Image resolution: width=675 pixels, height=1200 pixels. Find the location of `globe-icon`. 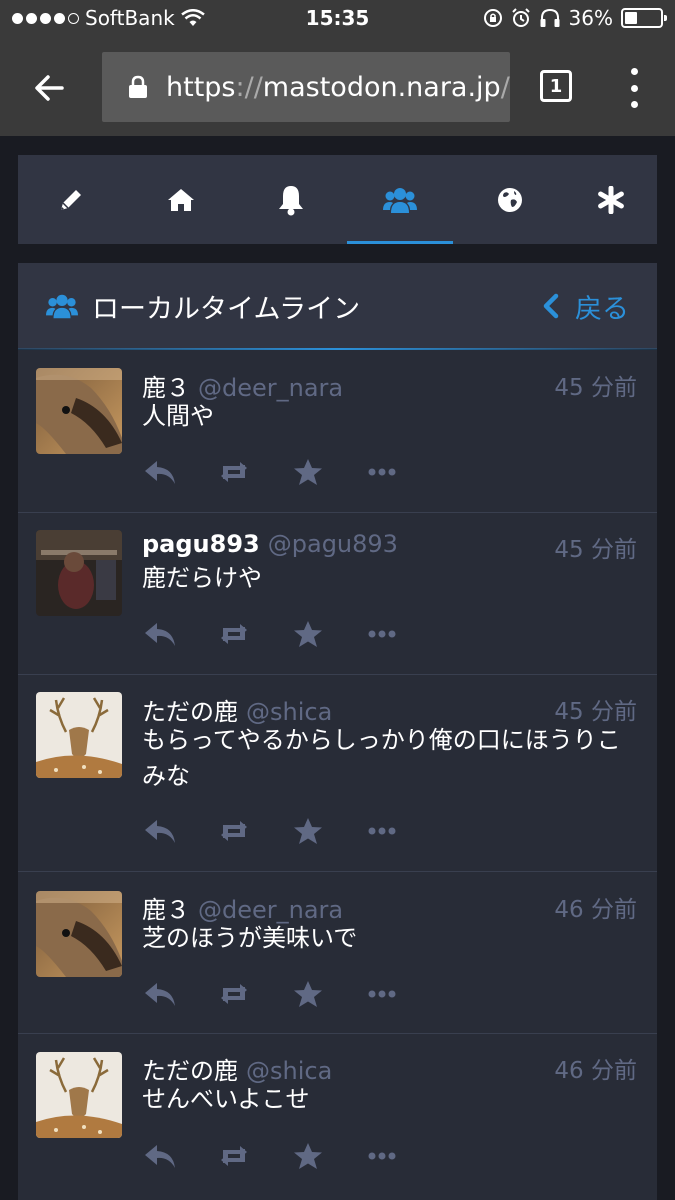

globe-icon is located at coordinates (510, 199).